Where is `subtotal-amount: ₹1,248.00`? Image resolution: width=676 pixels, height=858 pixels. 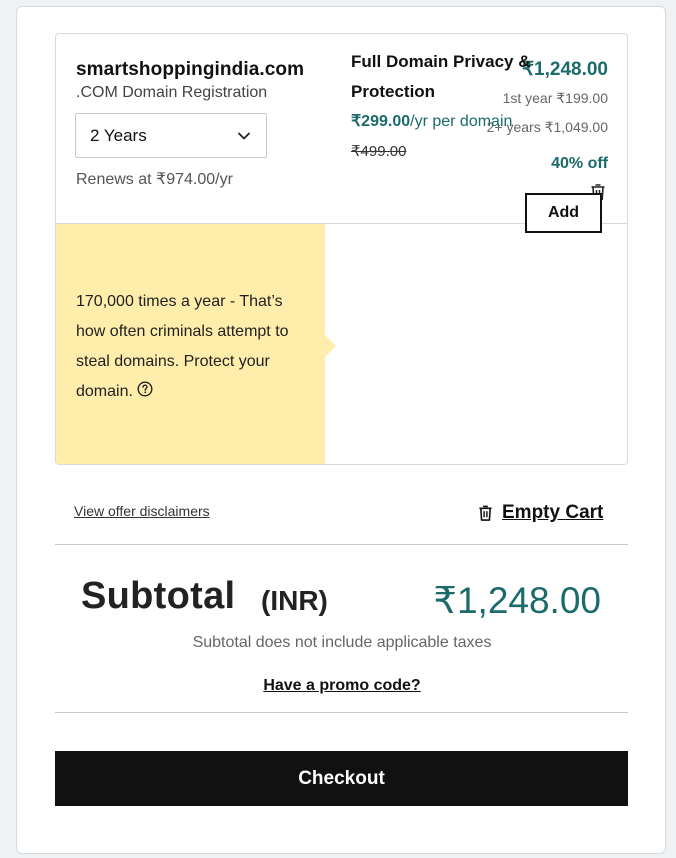
subtotal-amount: ₹1,248.00 is located at coordinates (517, 600).